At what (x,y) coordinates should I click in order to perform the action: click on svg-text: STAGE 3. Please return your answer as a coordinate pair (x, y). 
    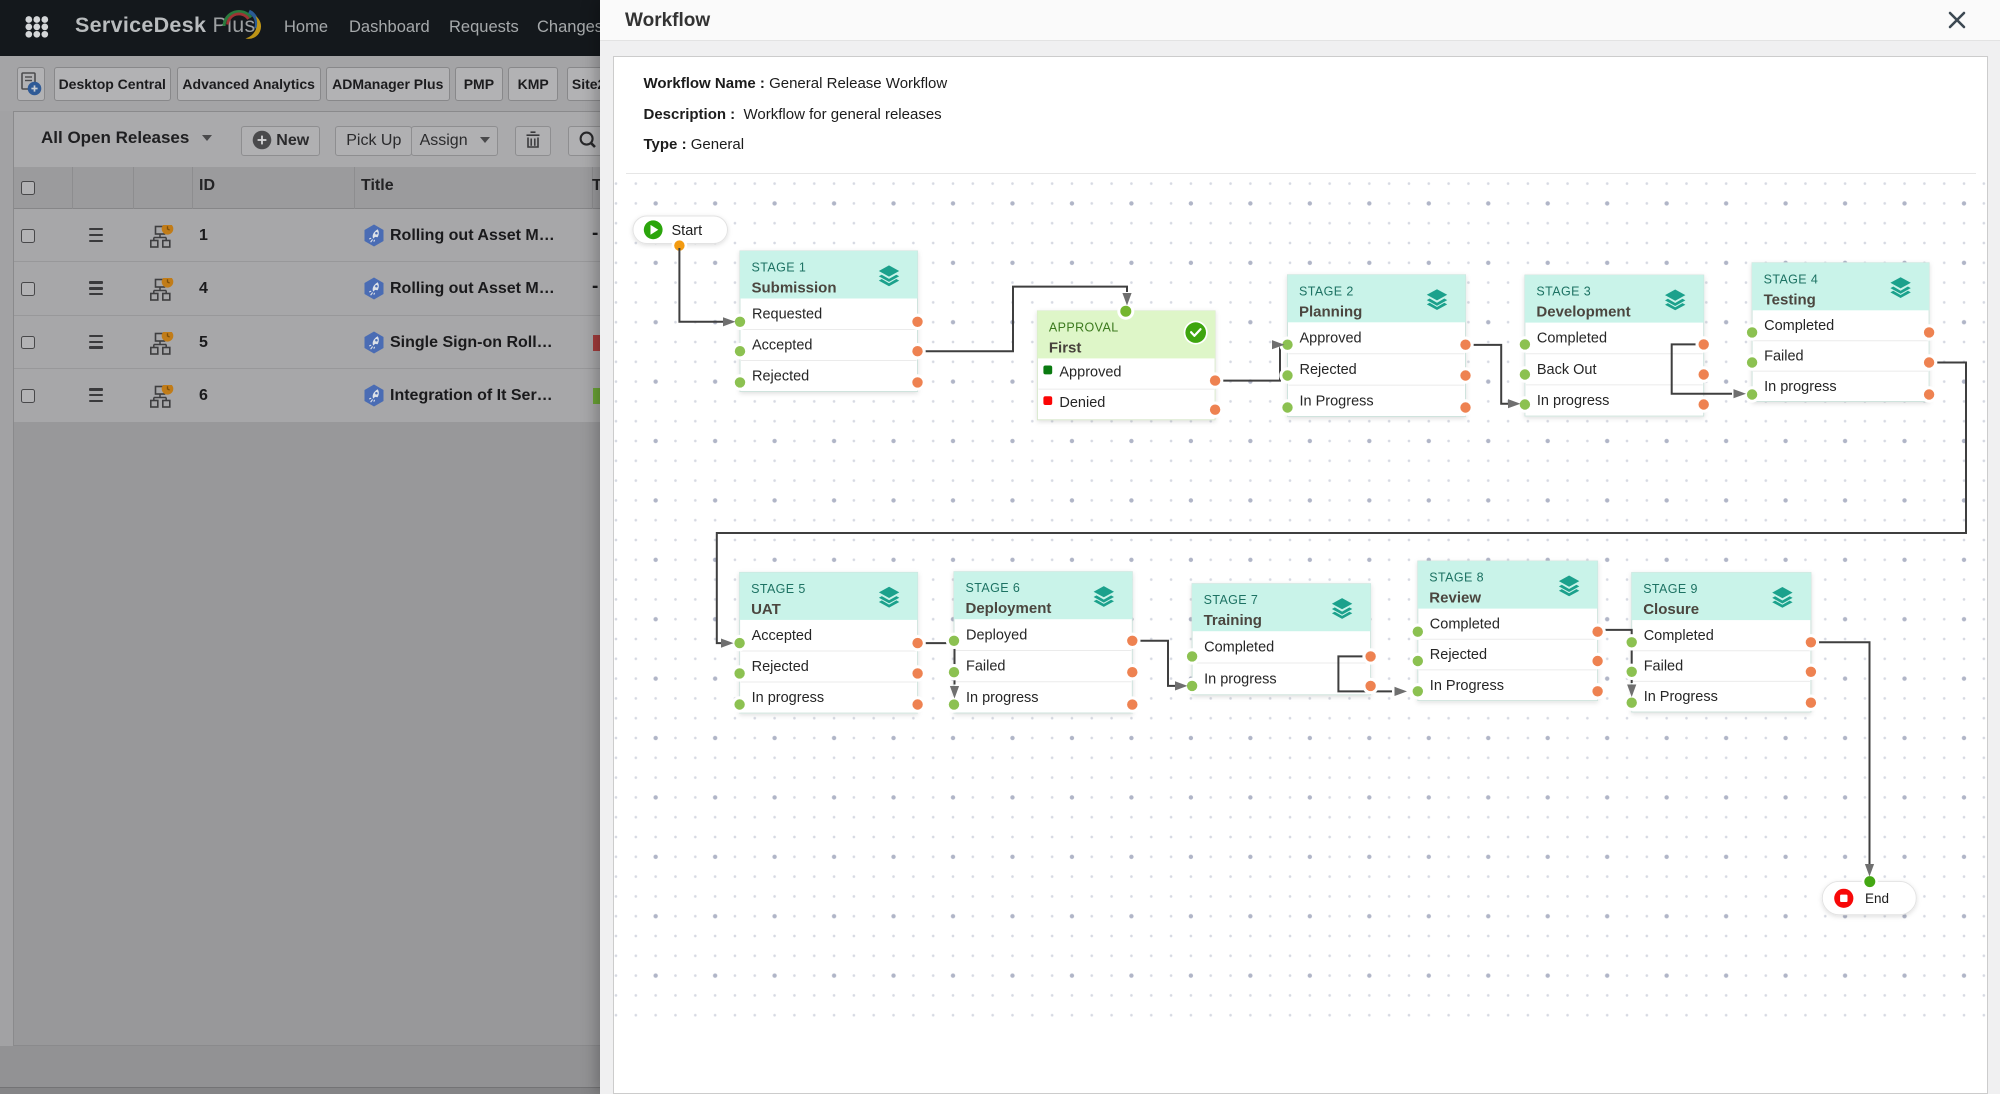
    Looking at the image, I should click on (1563, 292).